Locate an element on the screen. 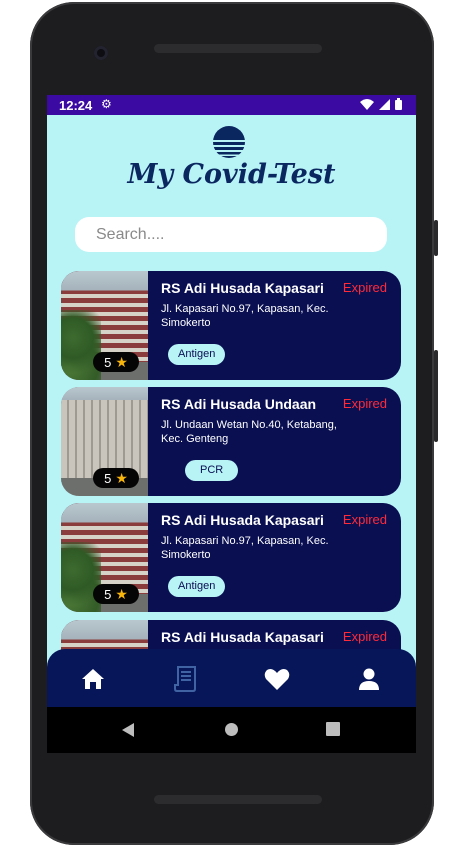  search-input is located at coordinates (220, 234).